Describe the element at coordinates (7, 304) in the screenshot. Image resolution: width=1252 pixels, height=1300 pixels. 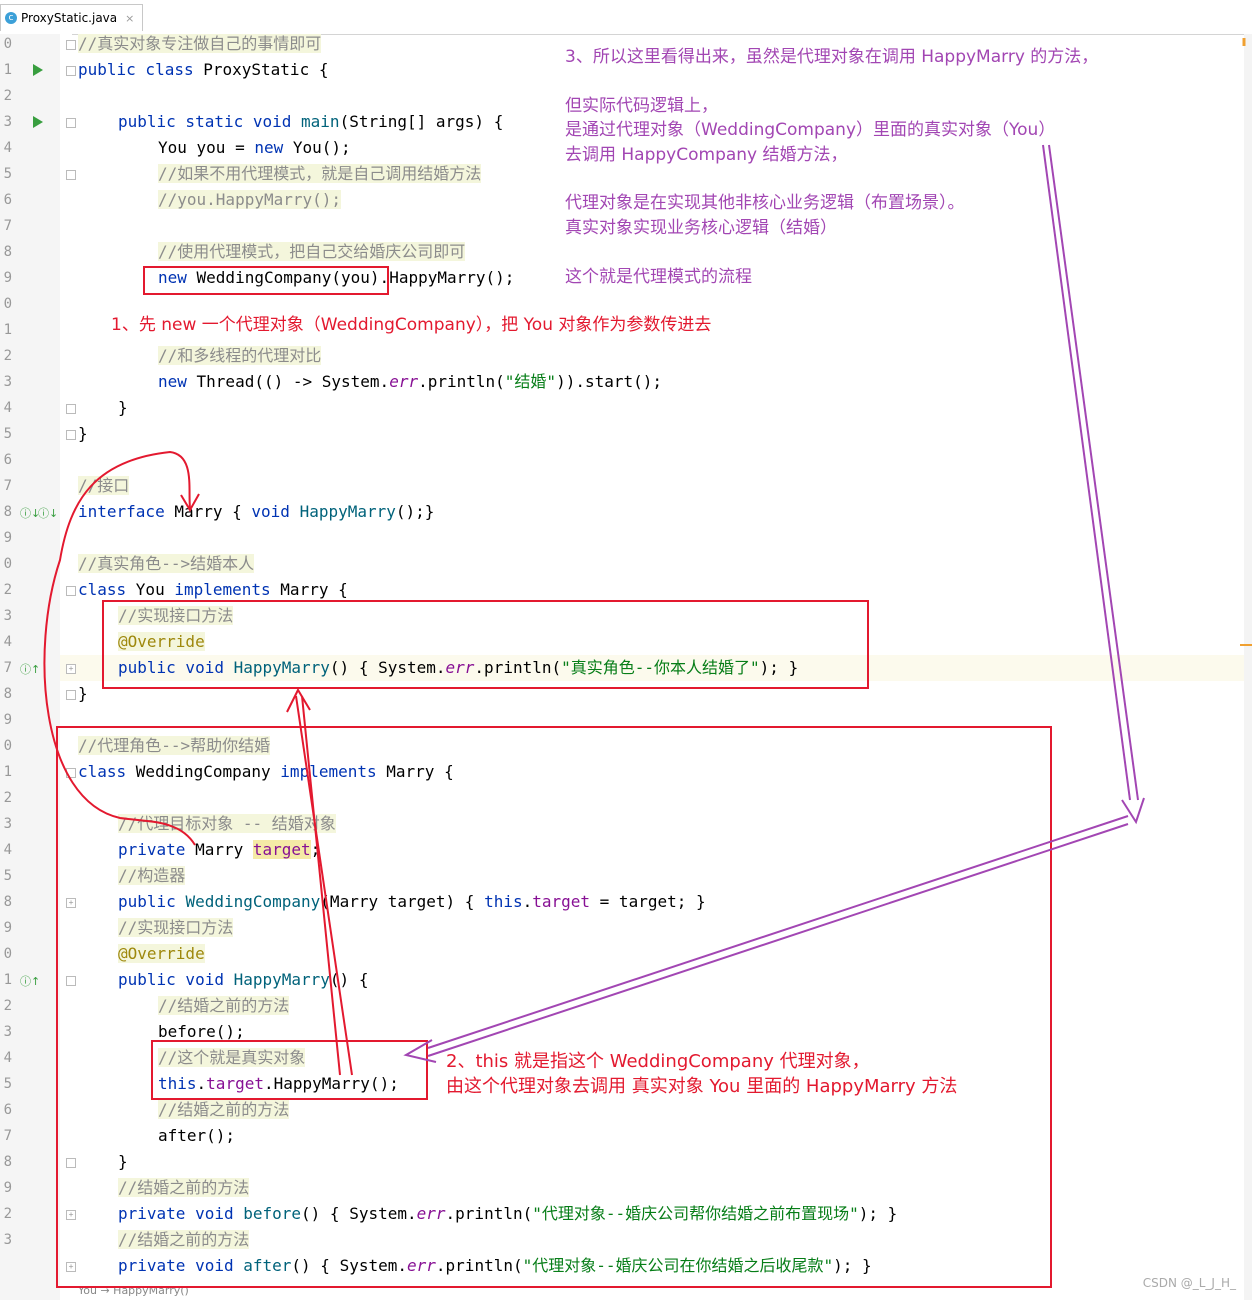
I see `line-number: 0` at that location.